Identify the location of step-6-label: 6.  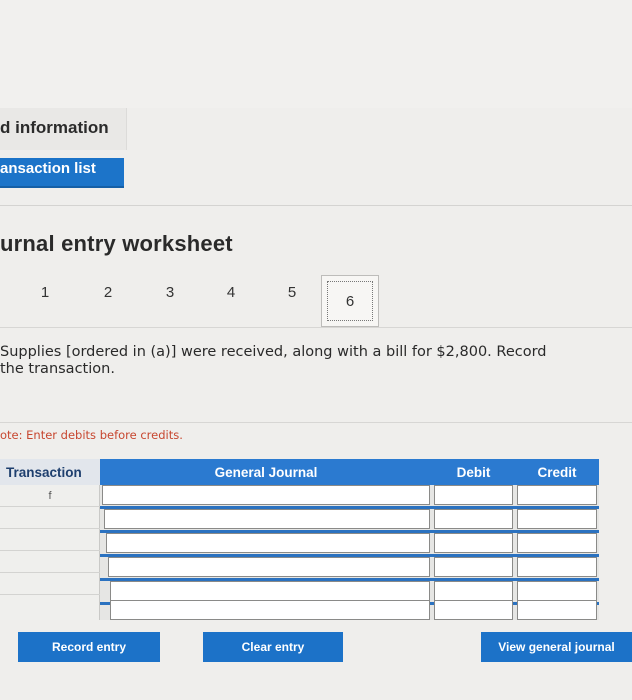
(350, 301).